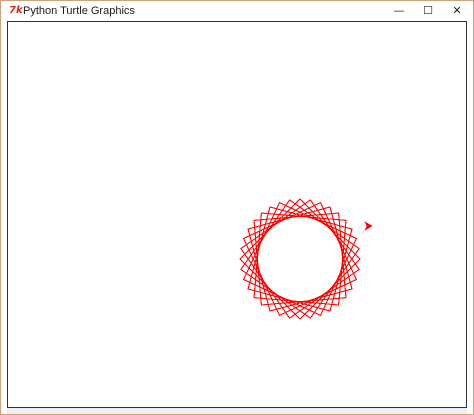 The width and height of the screenshot is (474, 415). I want to click on drawing-surface, so click(306, 259).